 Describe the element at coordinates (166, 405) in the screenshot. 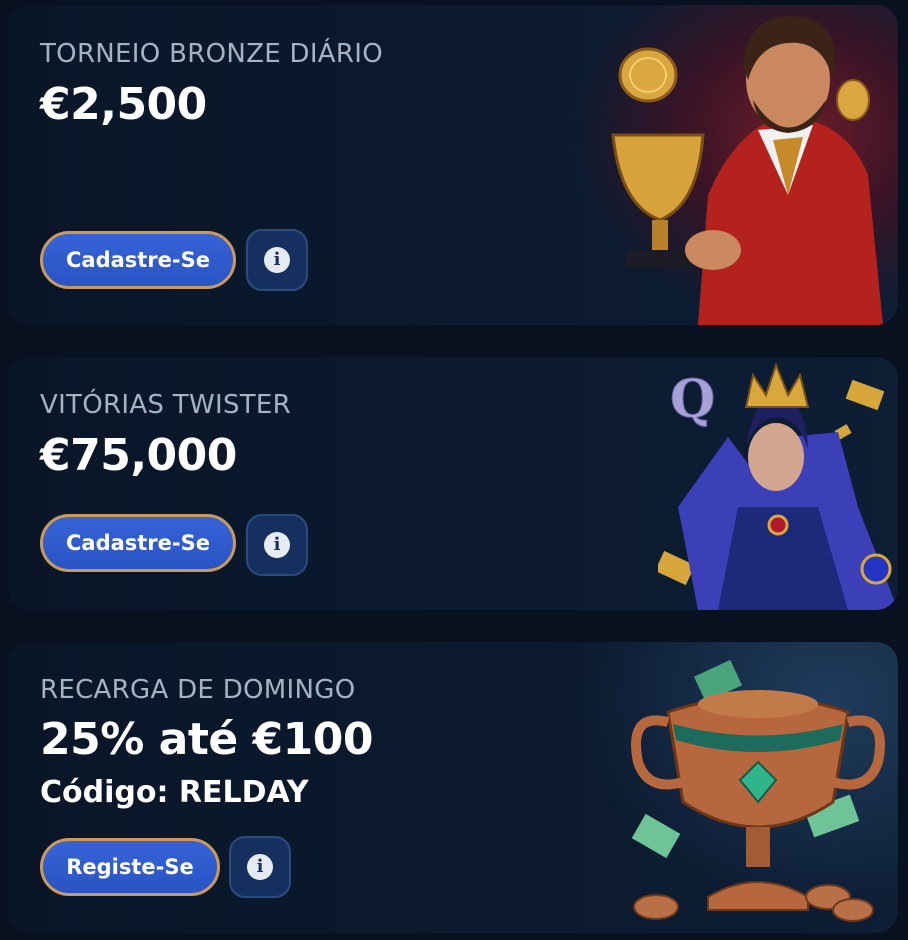

I see `promo-title: VITÓRIAS TWISTER` at that location.